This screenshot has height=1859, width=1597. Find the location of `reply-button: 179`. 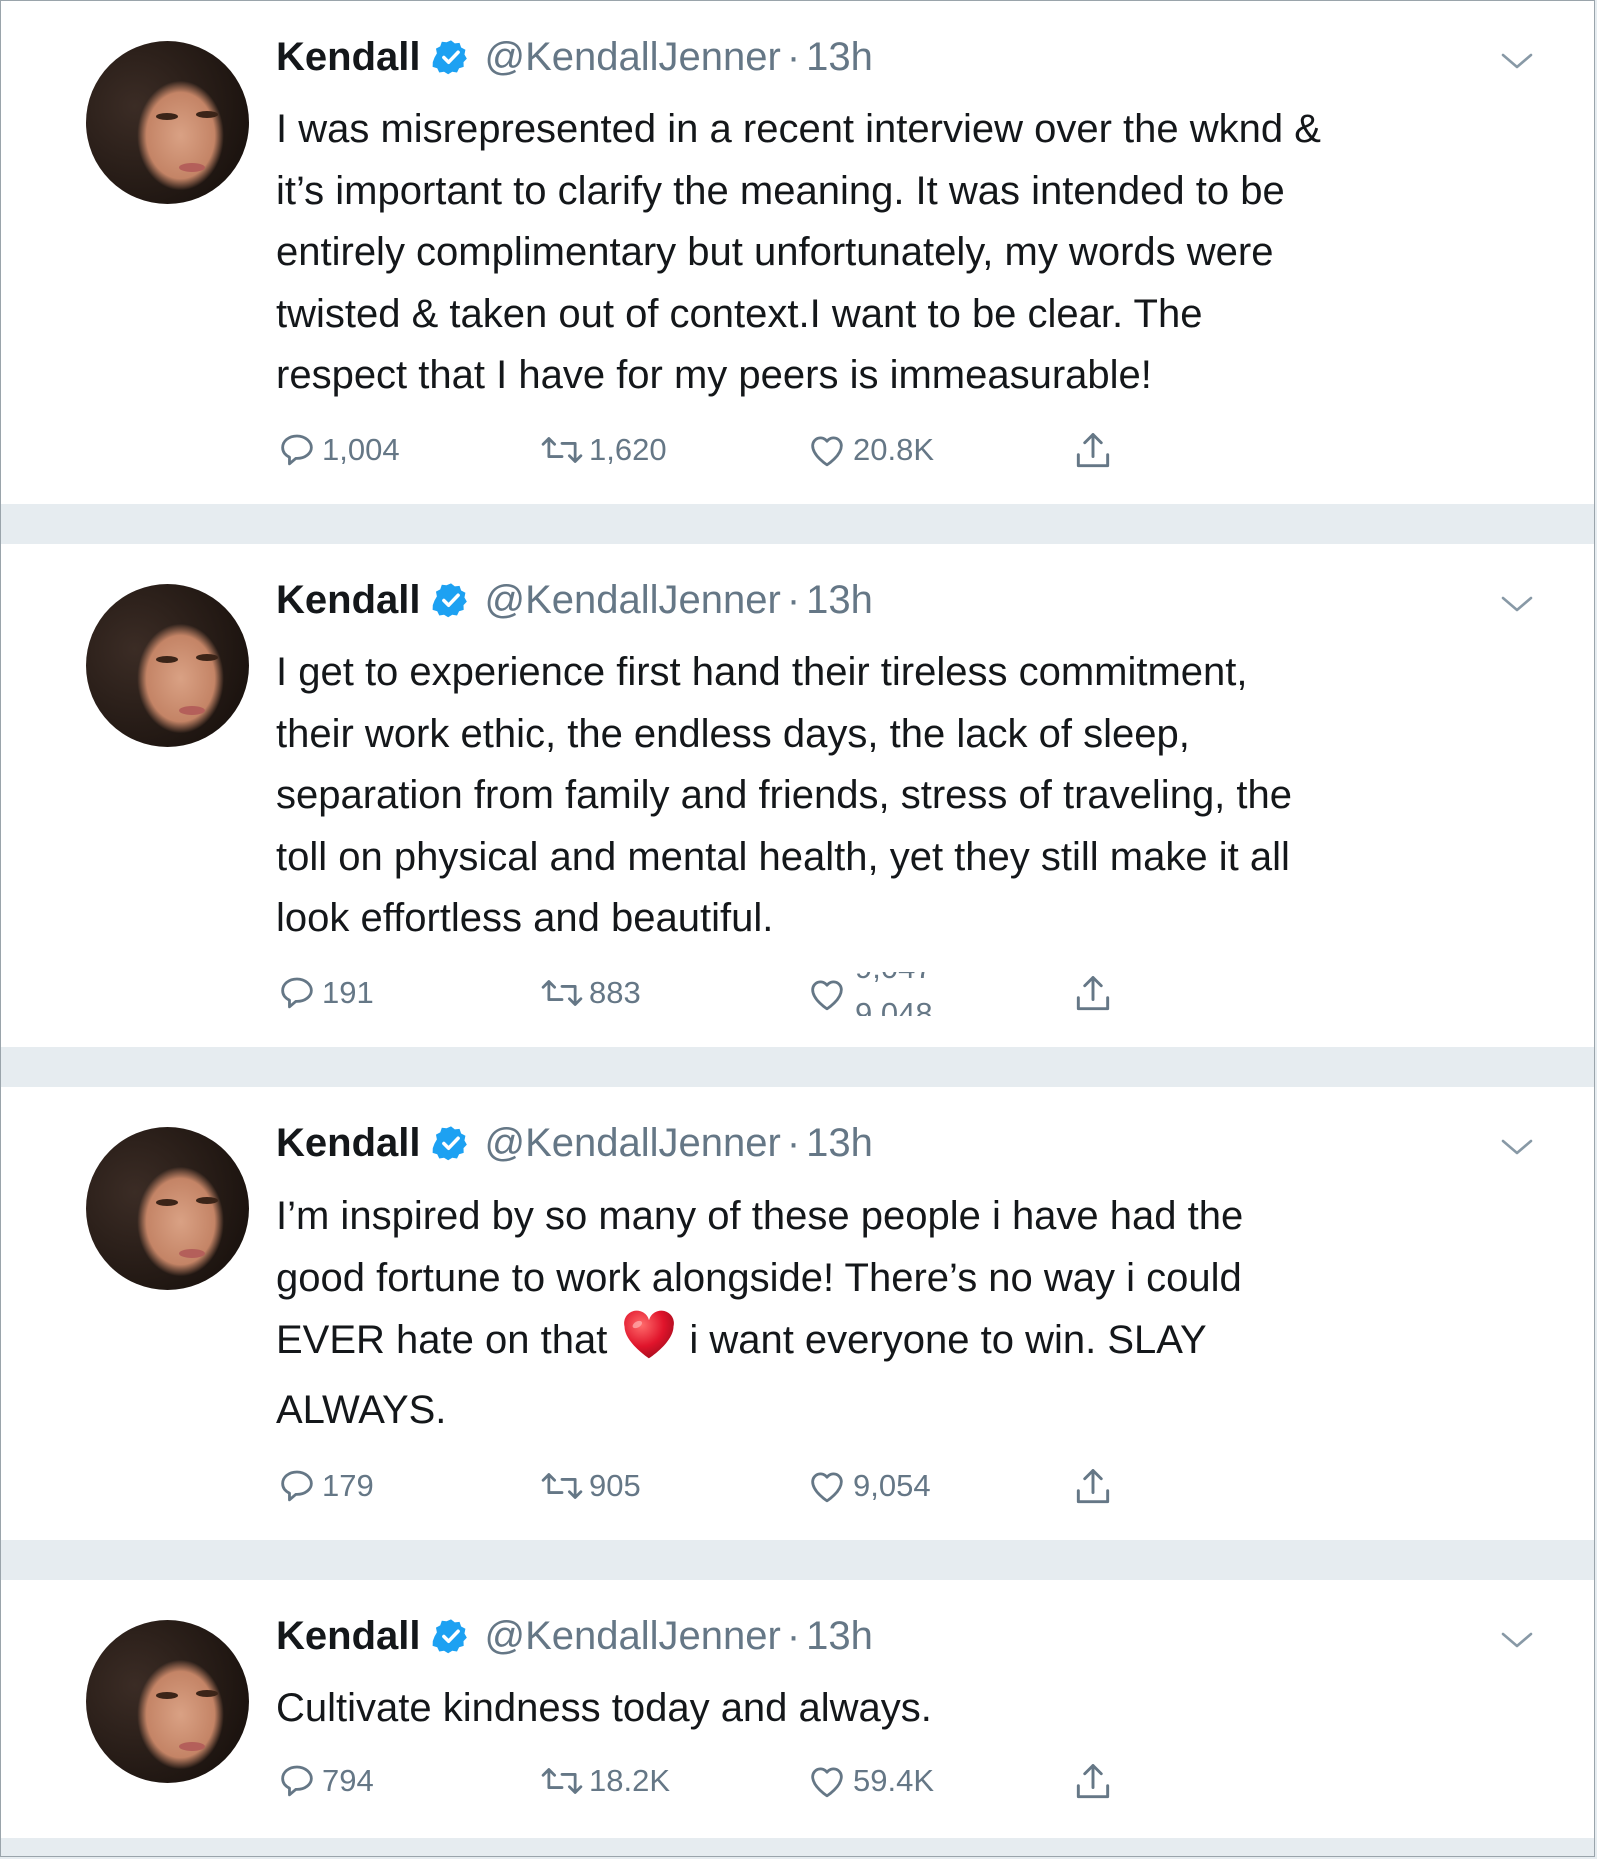

reply-button: 179 is located at coordinates (325, 1486).